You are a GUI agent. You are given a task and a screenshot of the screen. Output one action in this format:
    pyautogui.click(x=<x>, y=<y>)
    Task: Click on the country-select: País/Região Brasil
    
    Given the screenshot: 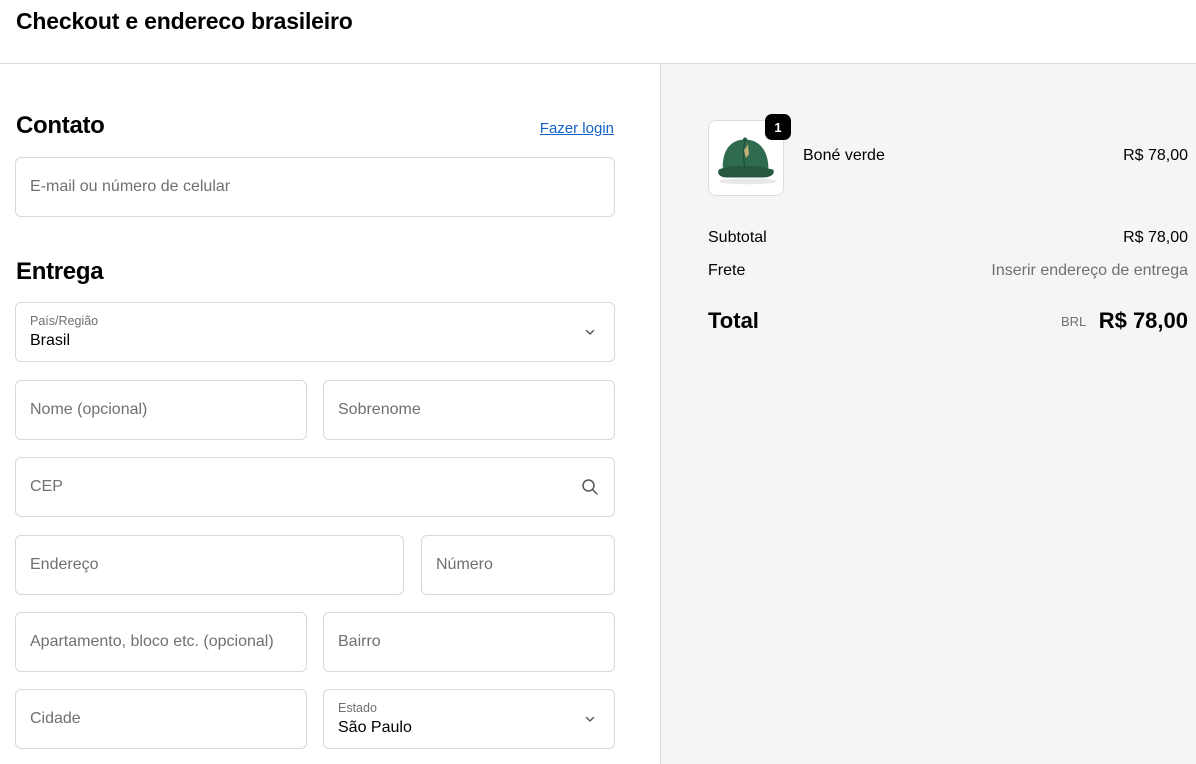 What is the action you would take?
    pyautogui.click(x=315, y=332)
    